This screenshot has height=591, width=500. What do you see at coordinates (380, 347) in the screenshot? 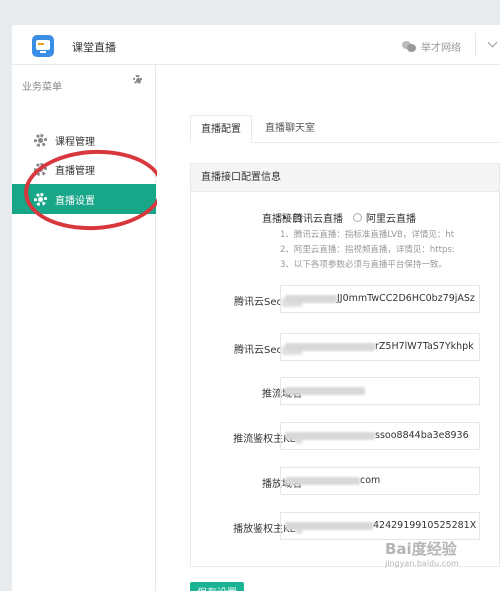
I see `tencent-secret-key-input: rZ5H7lW7TaS7Ykhpk` at bounding box center [380, 347].